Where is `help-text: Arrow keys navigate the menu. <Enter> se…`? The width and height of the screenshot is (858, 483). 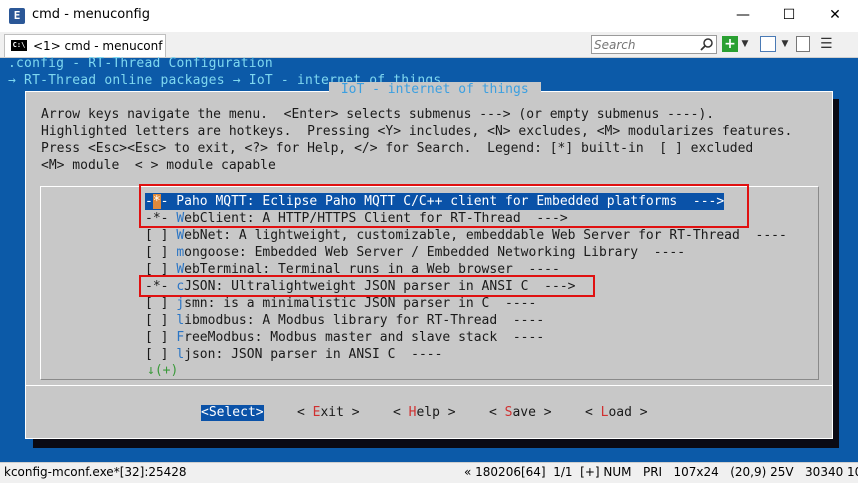 help-text: Arrow keys navigate the menu. <Enter> se… is located at coordinates (378, 114).